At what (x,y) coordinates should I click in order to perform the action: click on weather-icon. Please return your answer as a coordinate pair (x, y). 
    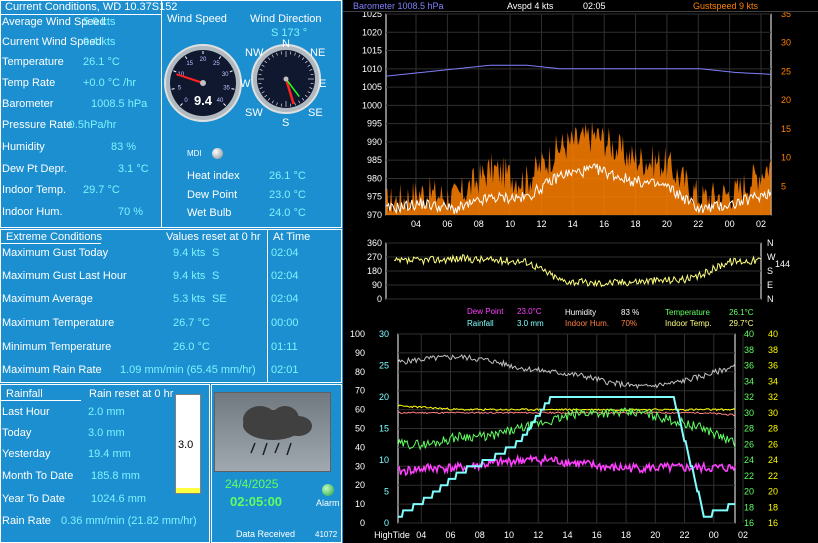
    Looking at the image, I should click on (272, 432).